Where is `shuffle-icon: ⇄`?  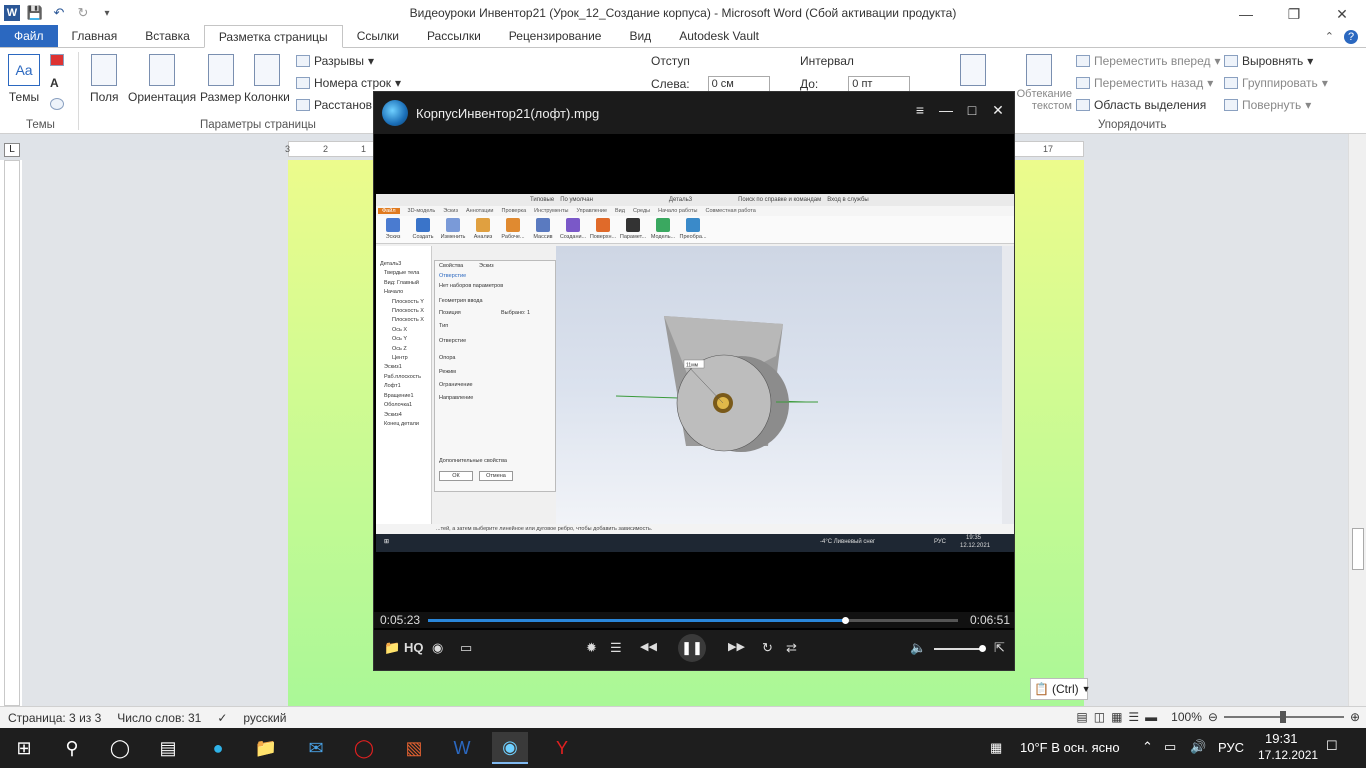 shuffle-icon: ⇄ is located at coordinates (791, 648).